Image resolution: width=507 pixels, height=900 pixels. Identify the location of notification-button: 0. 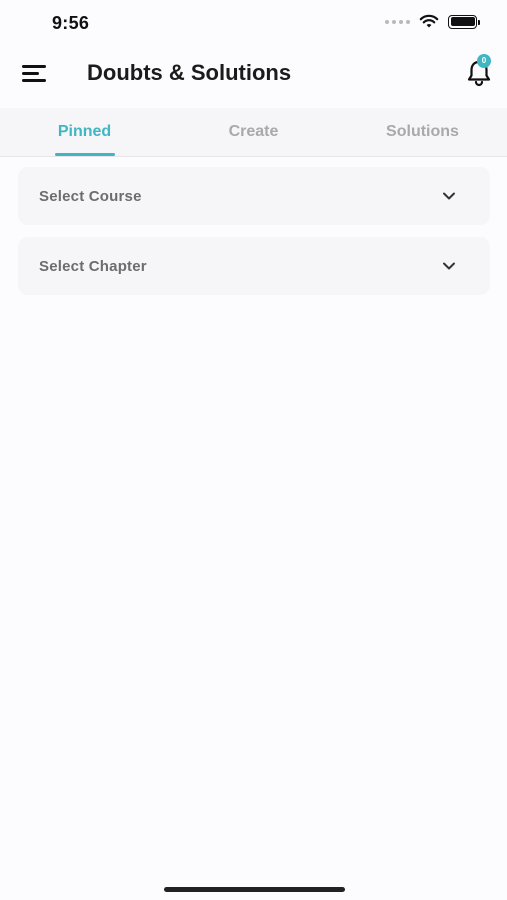
(479, 71).